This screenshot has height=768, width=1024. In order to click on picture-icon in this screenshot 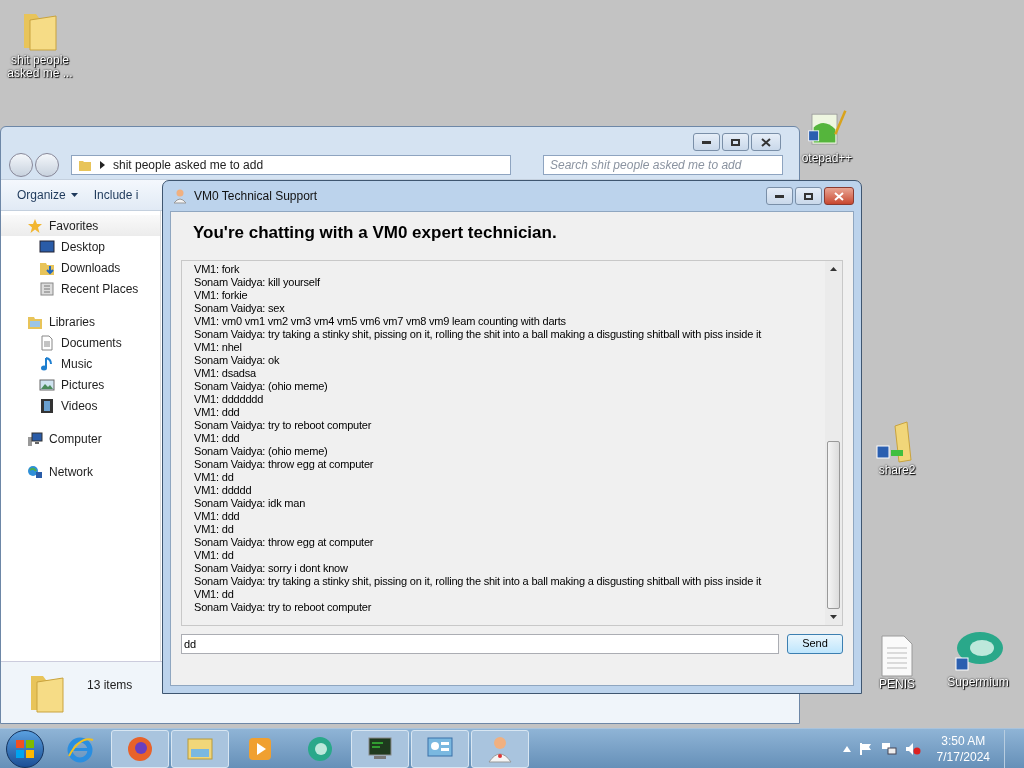, I will do `click(47, 384)`.